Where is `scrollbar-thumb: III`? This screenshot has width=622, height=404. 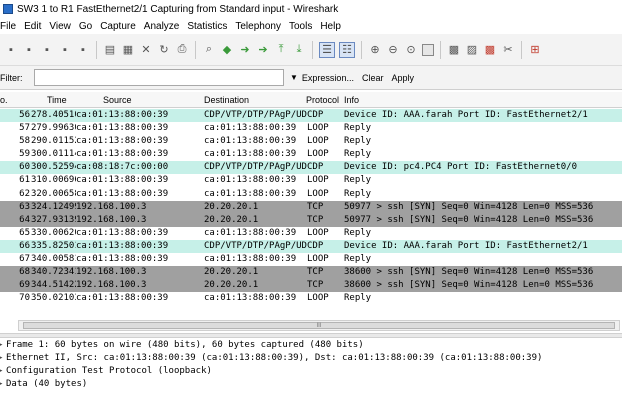
scrollbar-thumb: III is located at coordinates (319, 325).